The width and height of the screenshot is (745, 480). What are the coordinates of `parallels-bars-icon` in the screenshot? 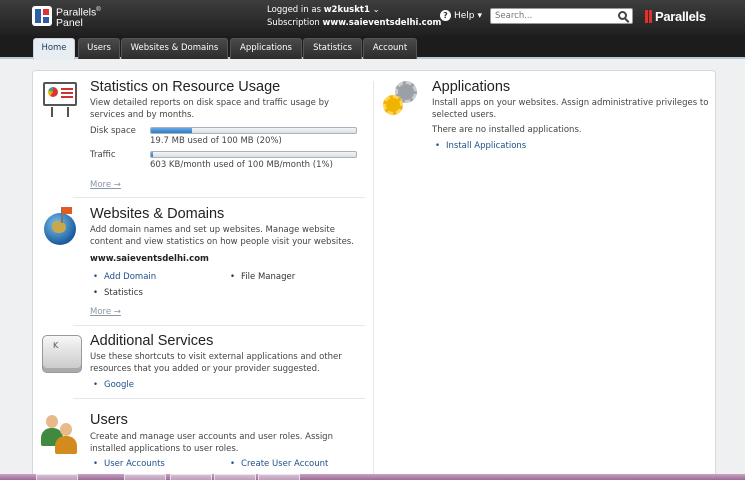 It's located at (648, 16).